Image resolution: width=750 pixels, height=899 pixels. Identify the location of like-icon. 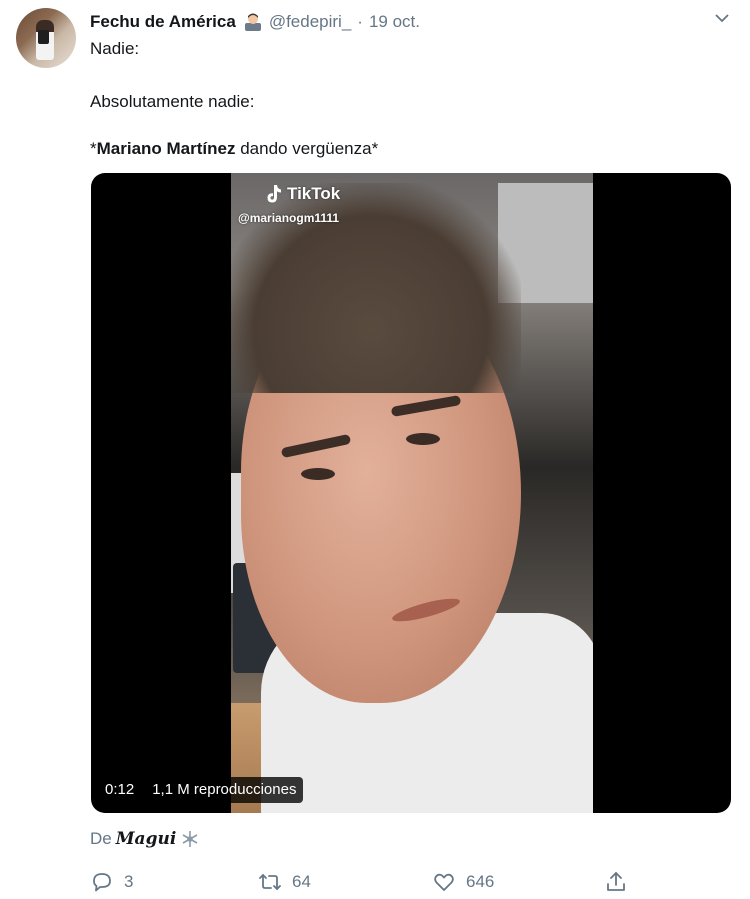
(444, 882).